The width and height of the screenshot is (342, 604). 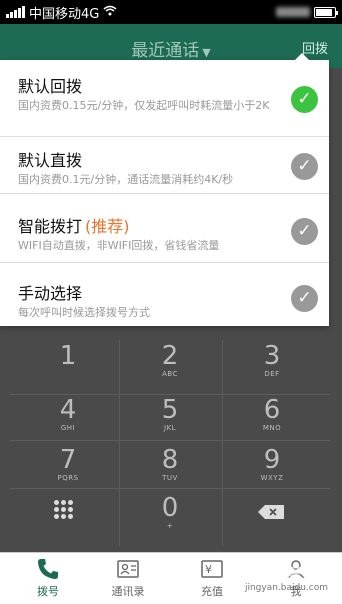 I want to click on option-label: 智能拨打 (推荐), so click(x=74, y=226).